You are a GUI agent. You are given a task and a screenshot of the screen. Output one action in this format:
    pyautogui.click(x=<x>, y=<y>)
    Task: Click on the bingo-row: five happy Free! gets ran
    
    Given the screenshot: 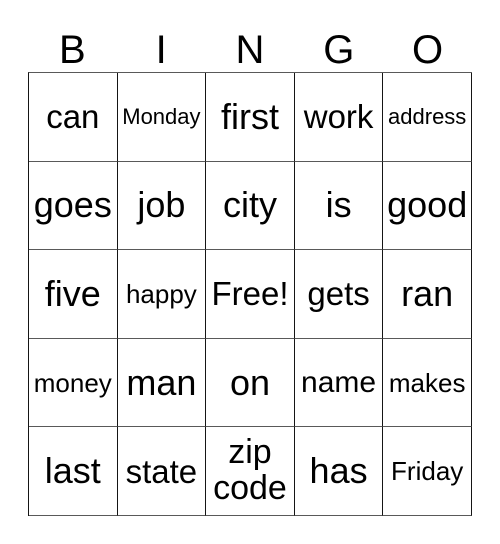 What is the action you would take?
    pyautogui.click(x=250, y=294)
    